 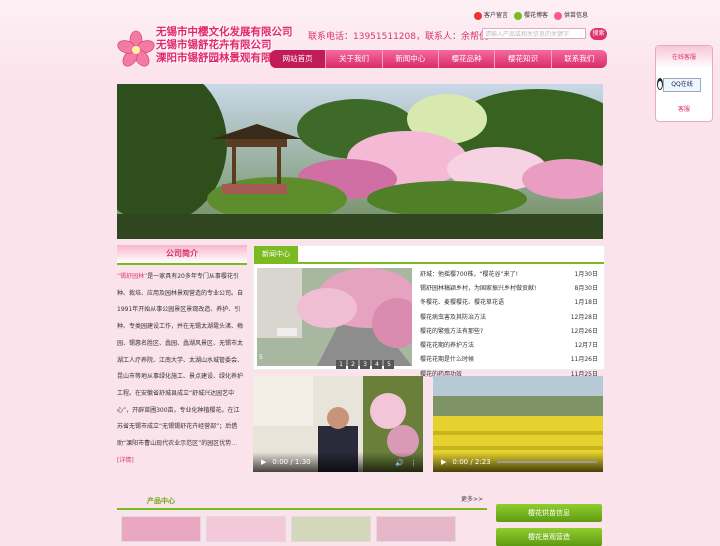 I want to click on more-options-icon: ⋮, so click(x=413, y=463).